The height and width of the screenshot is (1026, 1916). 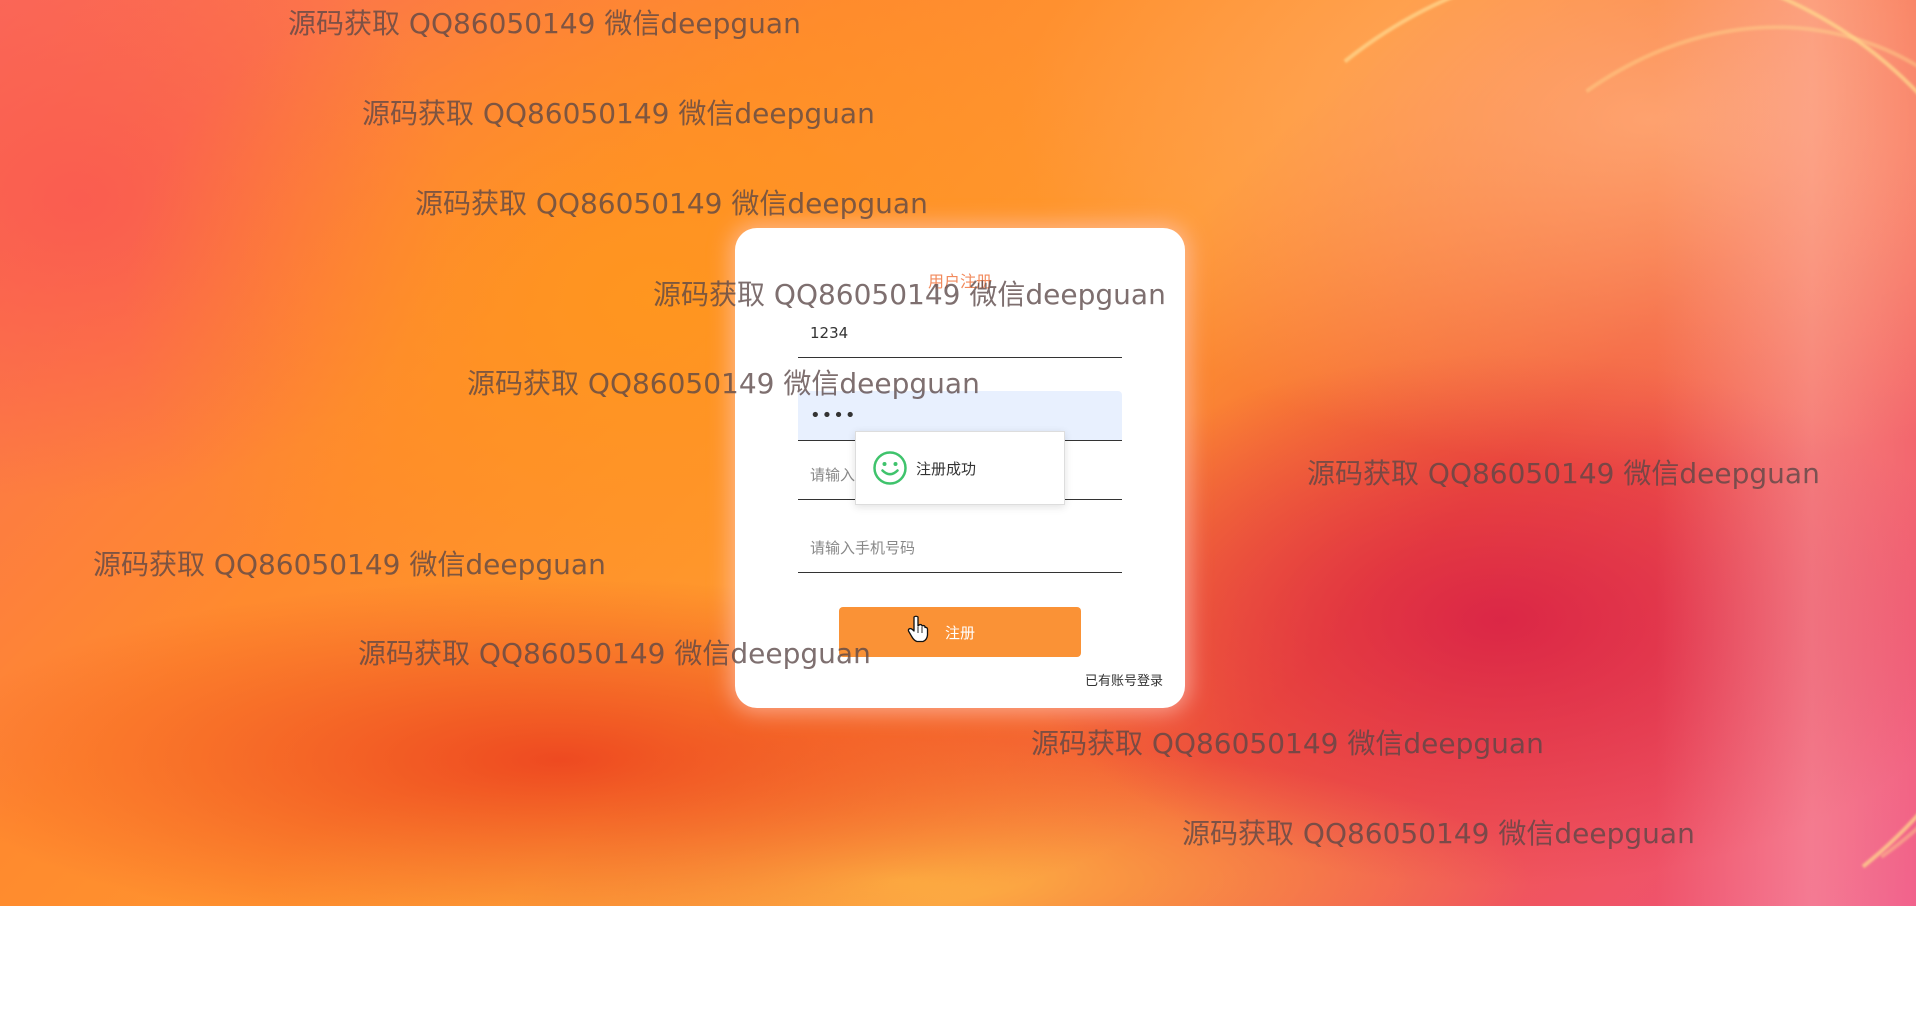 What do you see at coordinates (959, 281) in the screenshot?
I see `page-title: 用户注册` at bounding box center [959, 281].